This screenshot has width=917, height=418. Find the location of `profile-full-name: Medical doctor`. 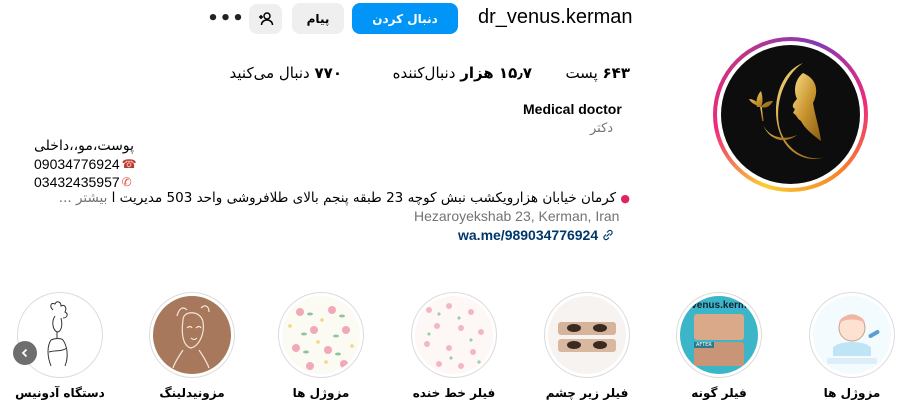

profile-full-name: Medical doctor is located at coordinates (572, 109).